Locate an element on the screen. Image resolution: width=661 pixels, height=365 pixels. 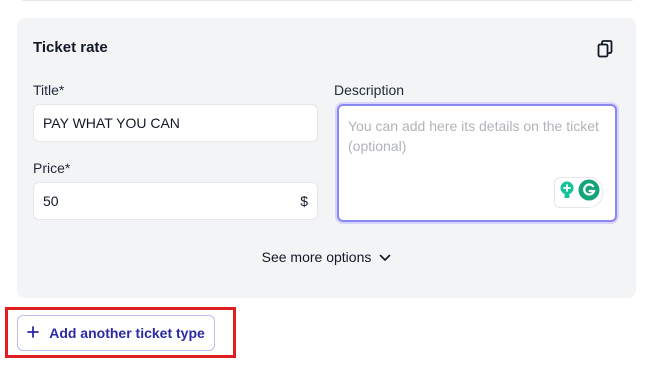
grammarly-icon is located at coordinates (589, 192).